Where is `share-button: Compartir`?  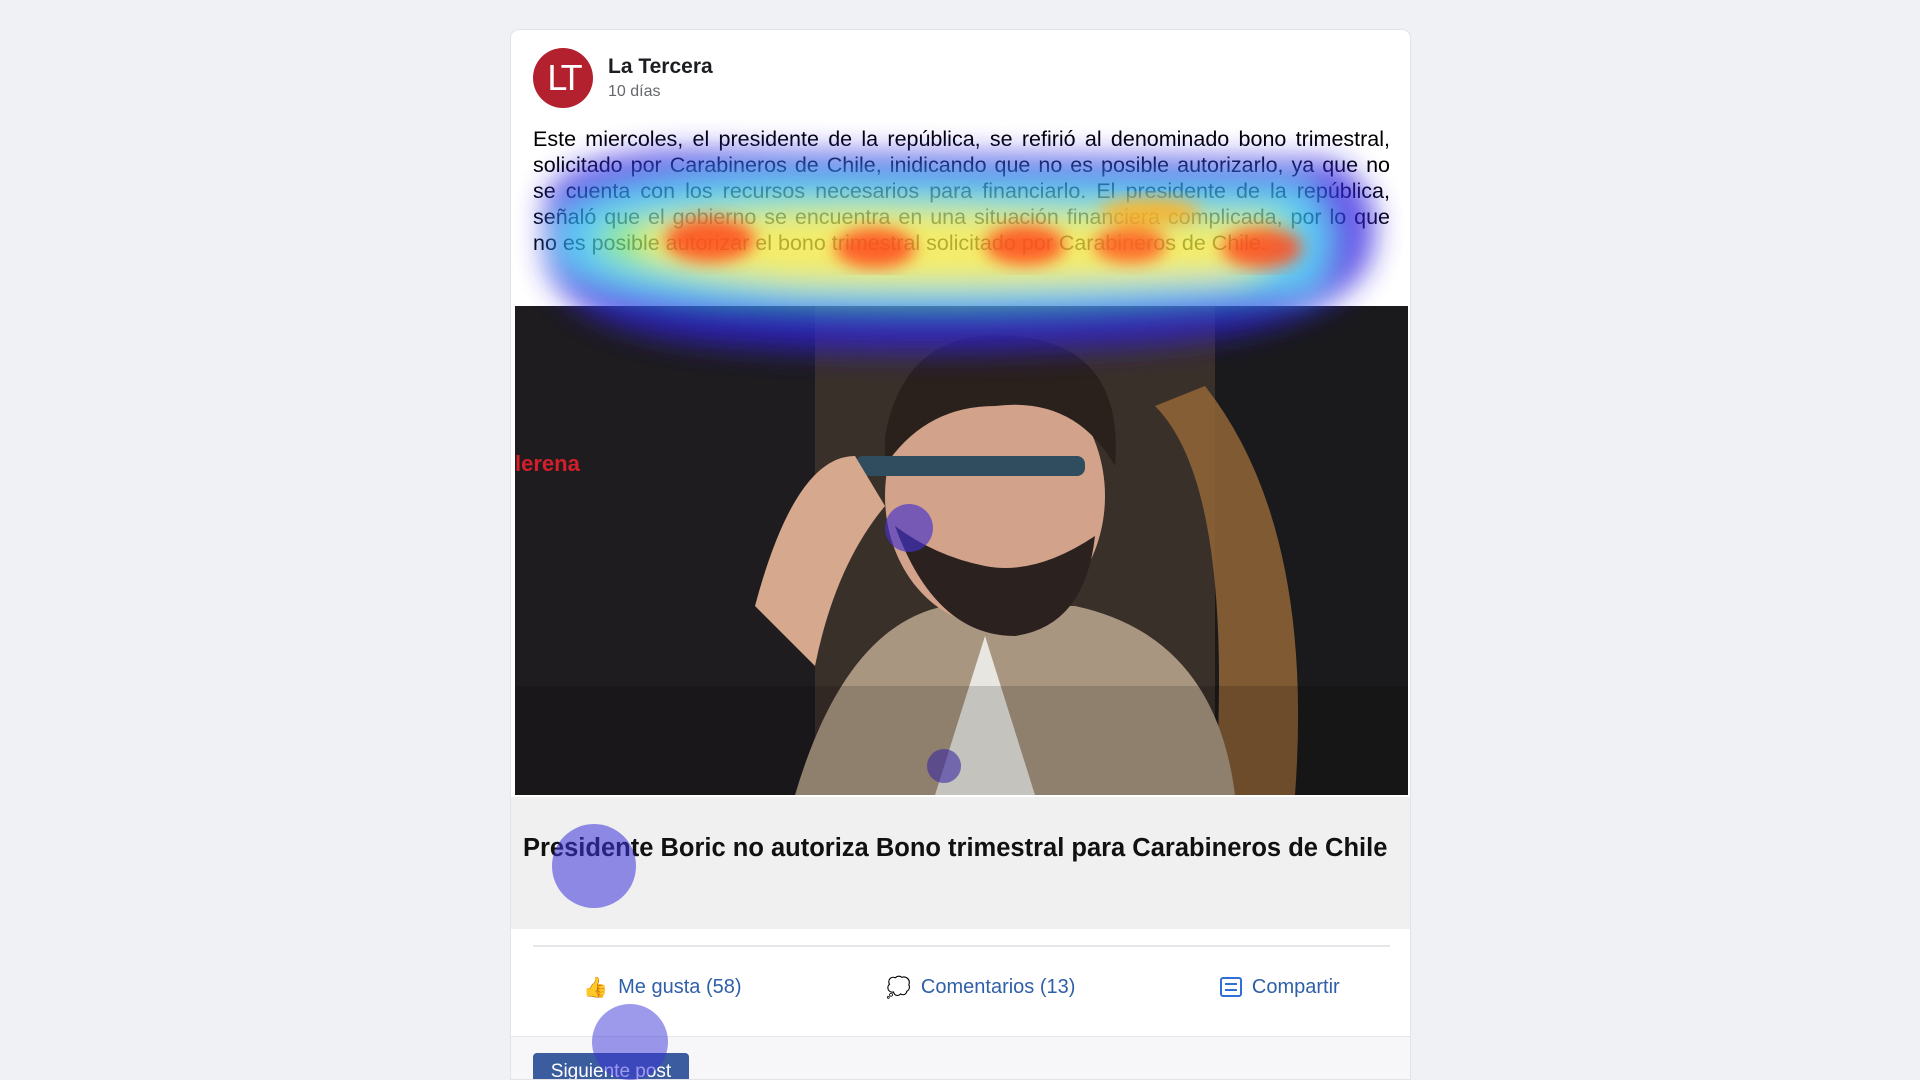 share-button: Compartir is located at coordinates (1279, 987).